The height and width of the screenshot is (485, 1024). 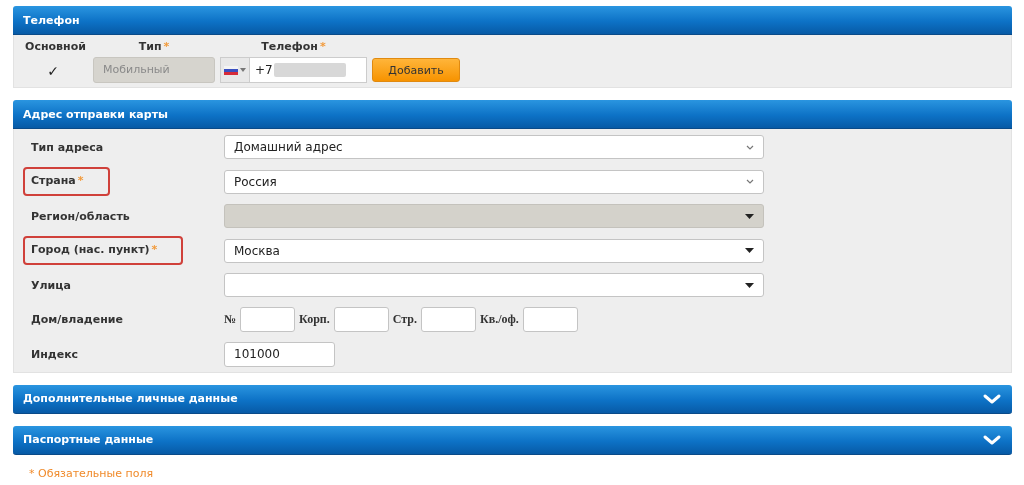 What do you see at coordinates (512, 399) in the screenshot?
I see `section-header: Дополнительные личные данные` at bounding box center [512, 399].